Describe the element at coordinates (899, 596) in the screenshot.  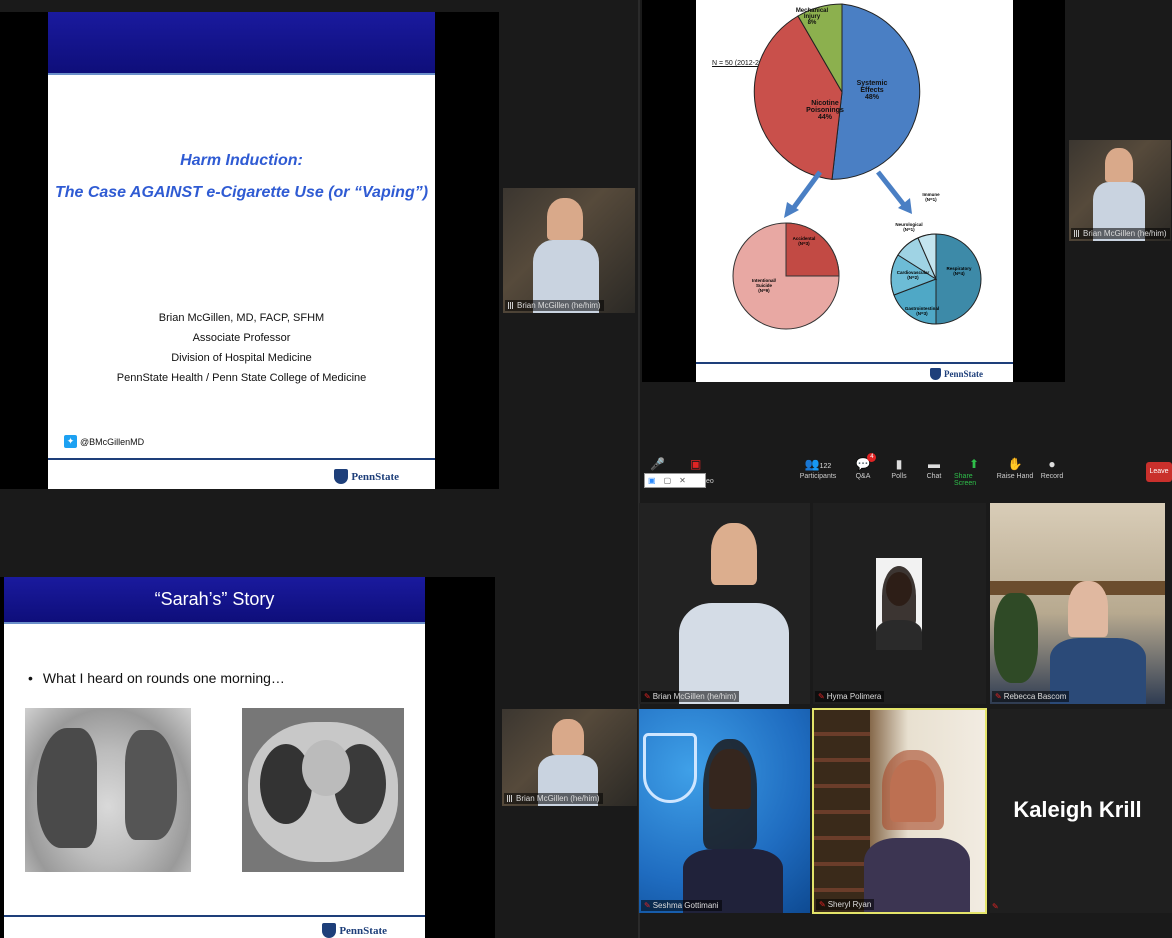
I see `profile-hair` at that location.